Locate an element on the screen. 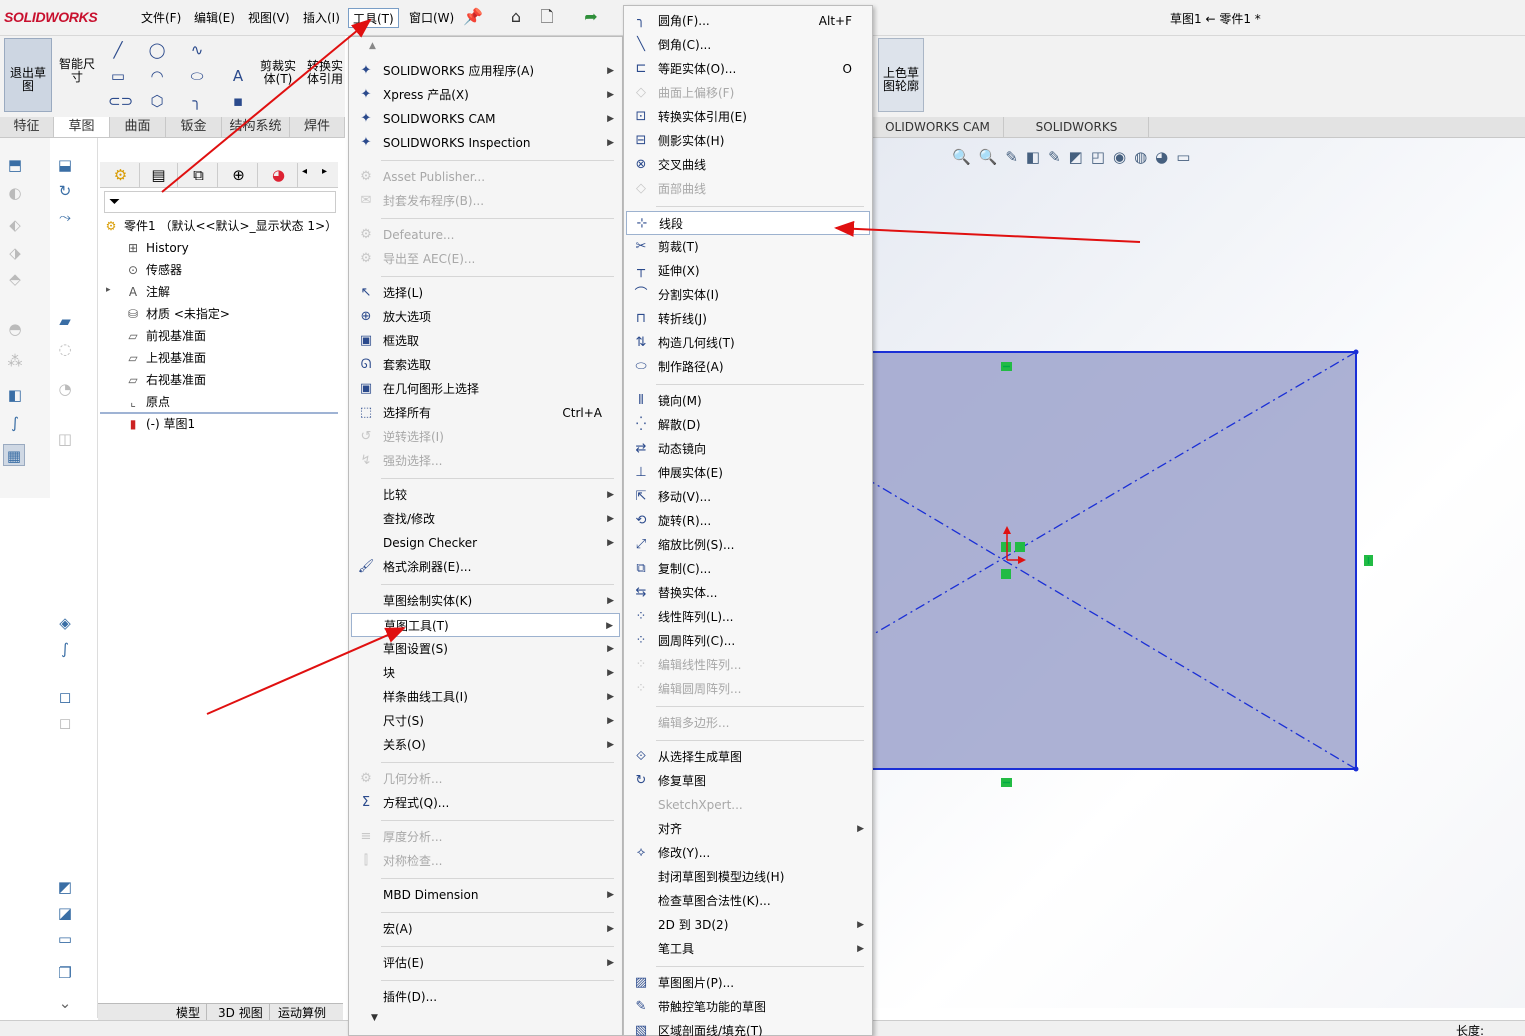  tree-item-origin: ⌞ 原点 is located at coordinates (147, 402).